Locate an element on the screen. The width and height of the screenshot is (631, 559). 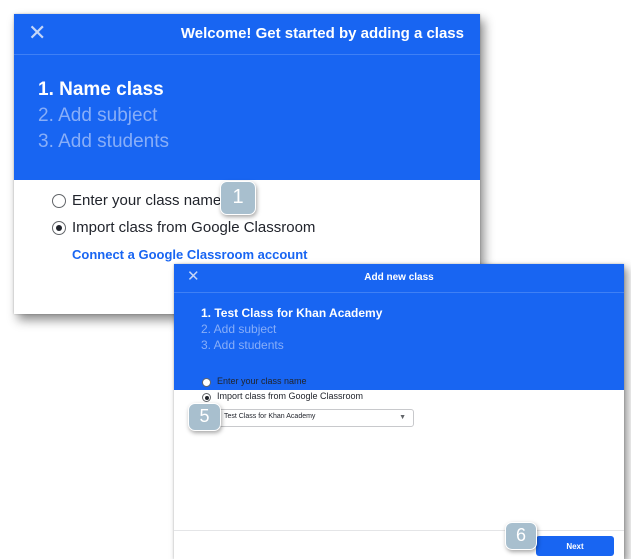
welcome-dialog-title: Welcome! Get started by adding a class is located at coordinates (322, 33).